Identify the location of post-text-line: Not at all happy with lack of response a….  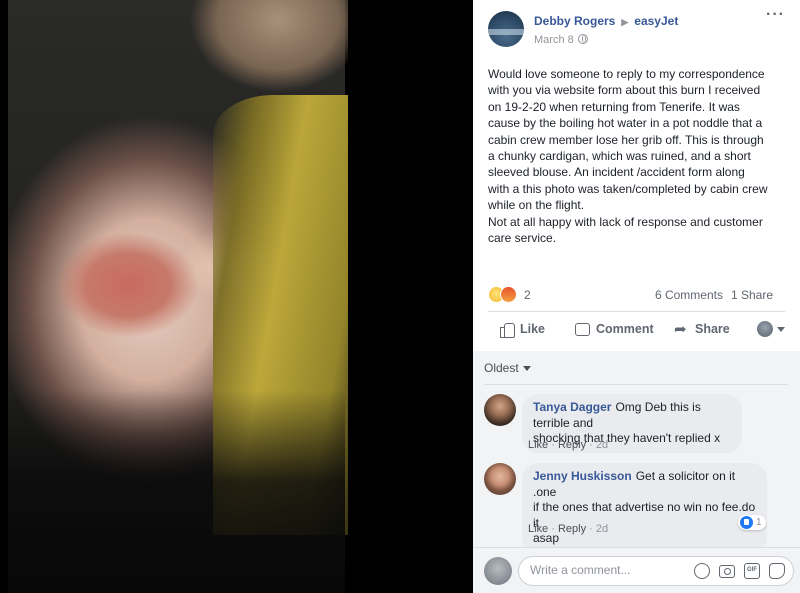
(625, 221).